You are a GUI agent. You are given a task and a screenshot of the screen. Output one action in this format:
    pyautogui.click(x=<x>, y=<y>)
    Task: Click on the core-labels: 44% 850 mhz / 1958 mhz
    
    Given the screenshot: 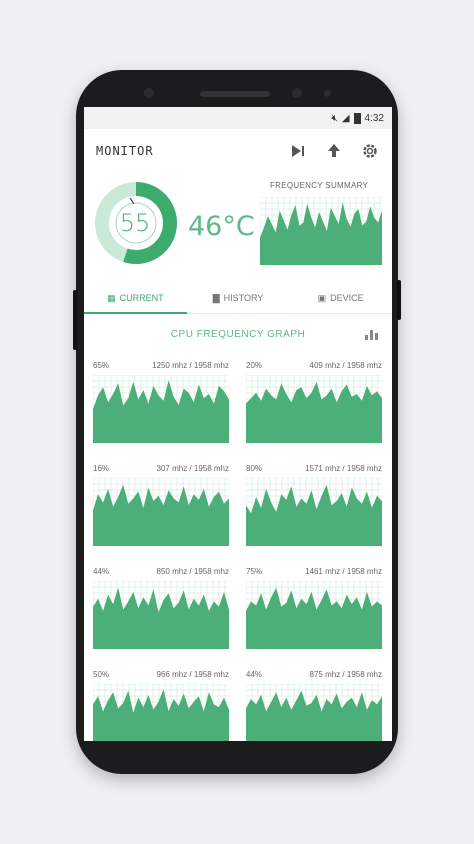 What is the action you would take?
    pyautogui.click(x=161, y=573)
    